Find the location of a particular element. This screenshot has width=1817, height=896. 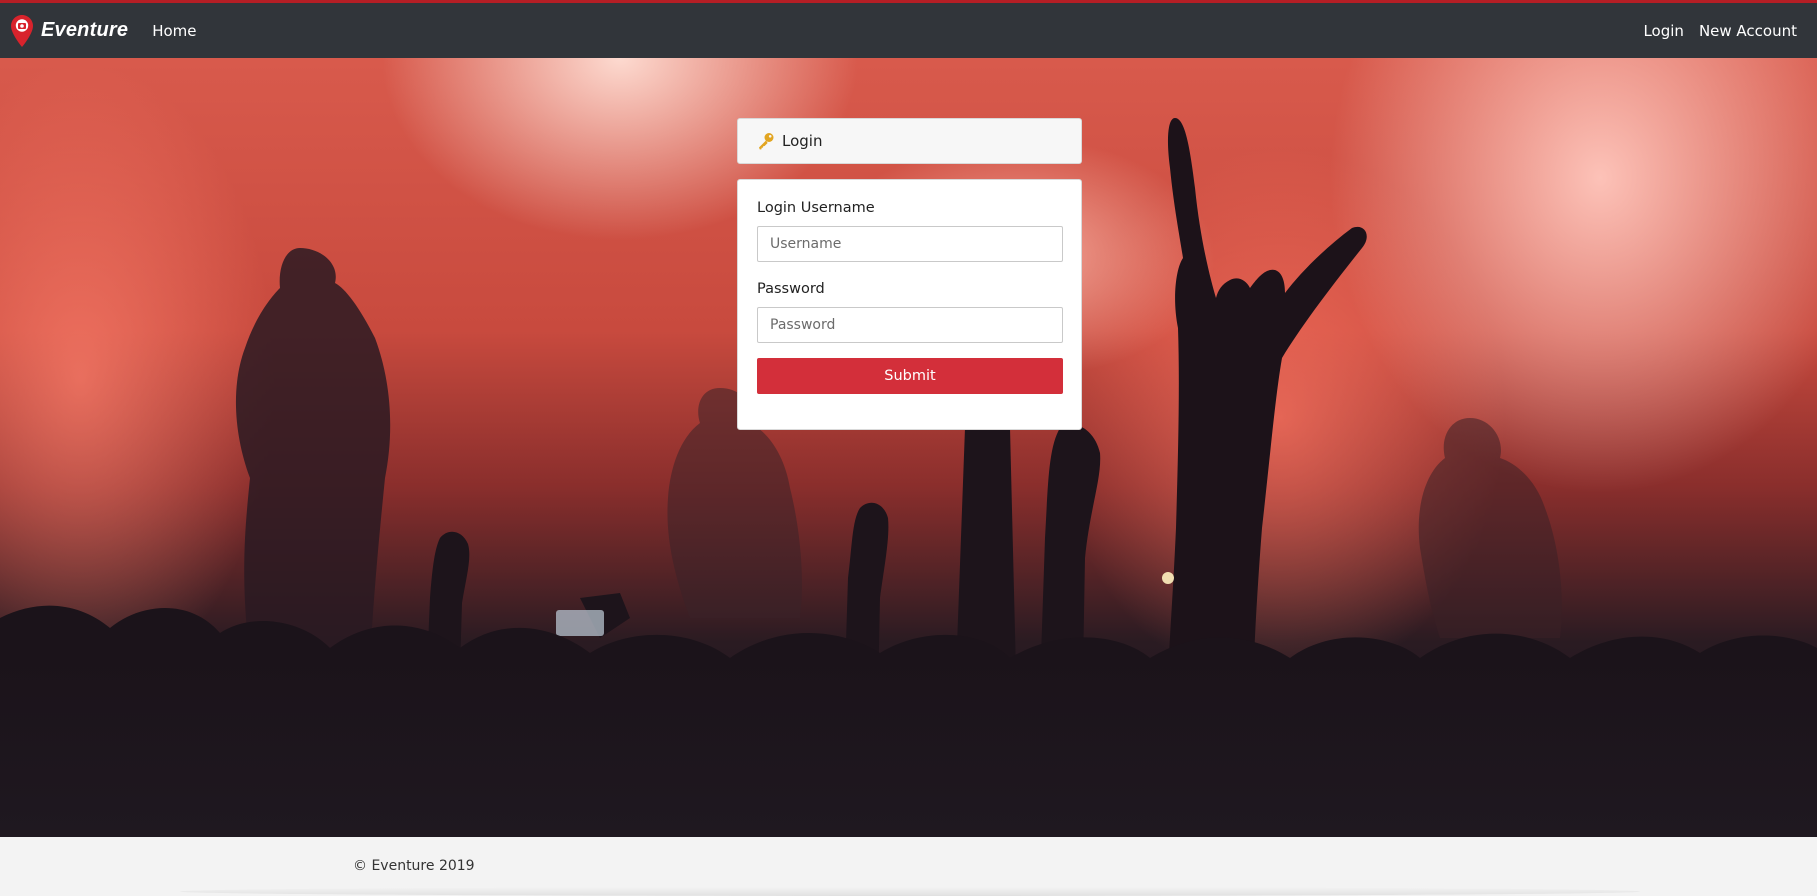

nav-right: Login New Account is located at coordinates (1720, 31).